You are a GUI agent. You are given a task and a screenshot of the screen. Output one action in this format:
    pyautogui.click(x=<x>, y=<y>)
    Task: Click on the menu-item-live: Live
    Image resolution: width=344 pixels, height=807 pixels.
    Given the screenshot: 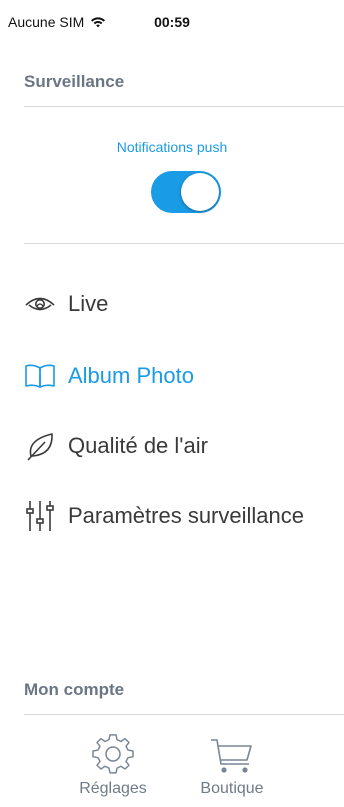 What is the action you would take?
    pyautogui.click(x=65, y=304)
    